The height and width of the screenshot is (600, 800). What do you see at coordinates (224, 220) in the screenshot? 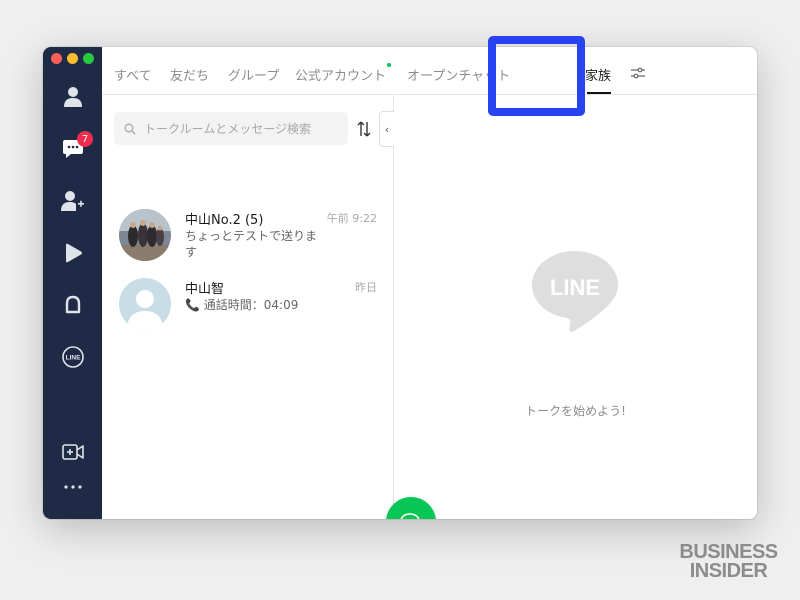
I see `chat-name: 中山No.2 (5)` at bounding box center [224, 220].